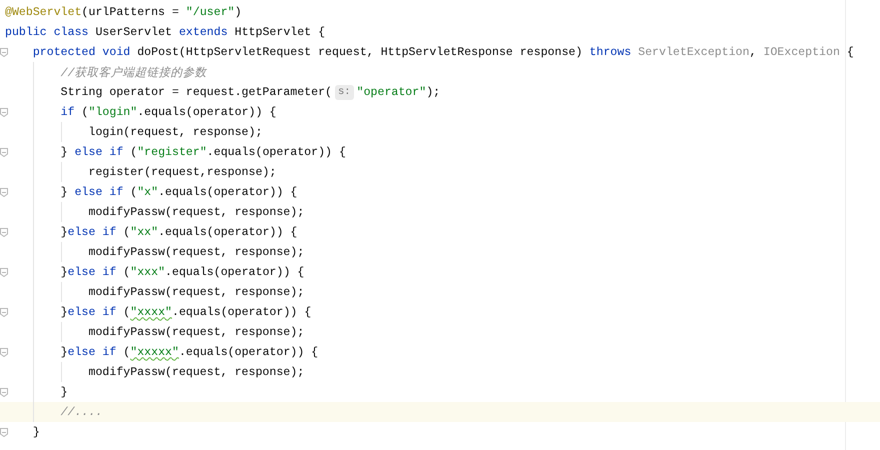 Image resolution: width=880 pixels, height=450 pixels. What do you see at coordinates (175, 132) in the screenshot?
I see `code-line: login(request, response);` at bounding box center [175, 132].